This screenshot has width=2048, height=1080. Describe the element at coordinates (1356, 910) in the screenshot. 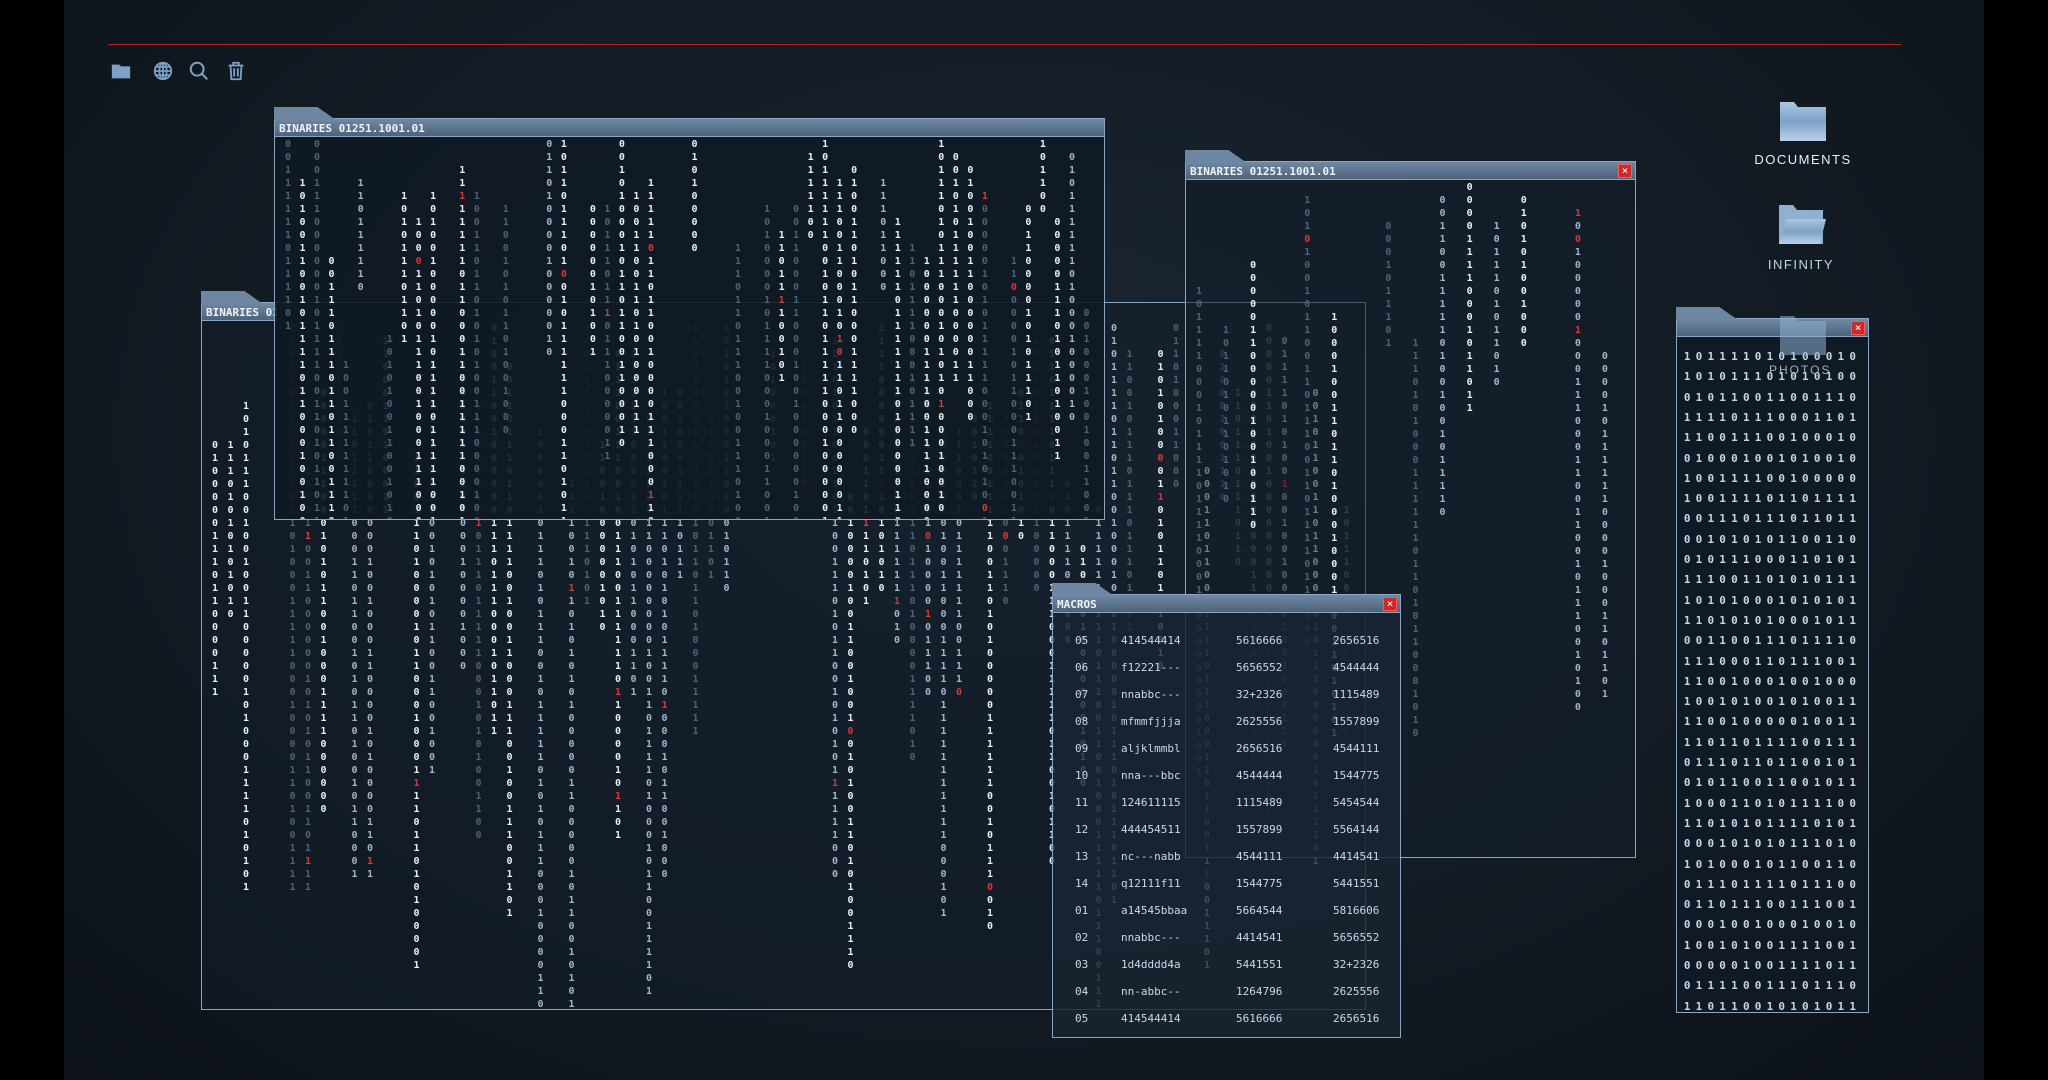

I see `table-cell: 5816606` at that location.